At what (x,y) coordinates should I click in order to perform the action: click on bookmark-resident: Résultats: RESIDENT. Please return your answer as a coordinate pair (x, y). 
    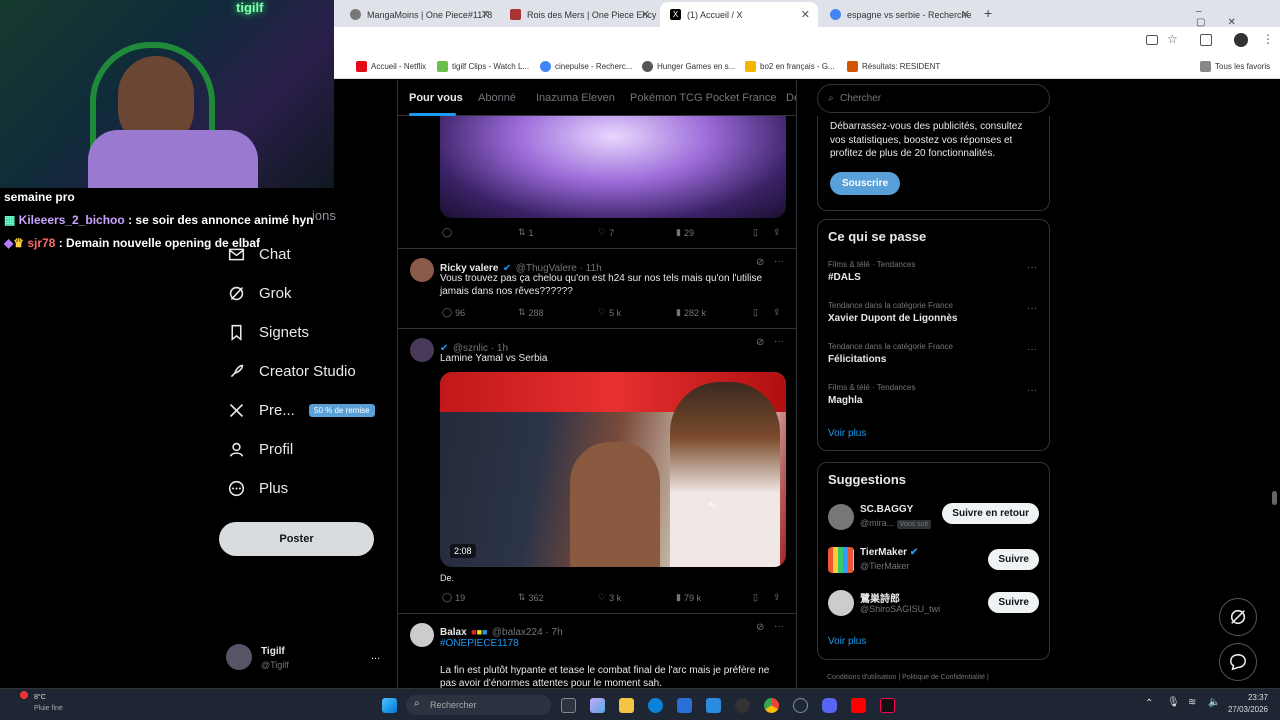
    Looking at the image, I should click on (893, 66).